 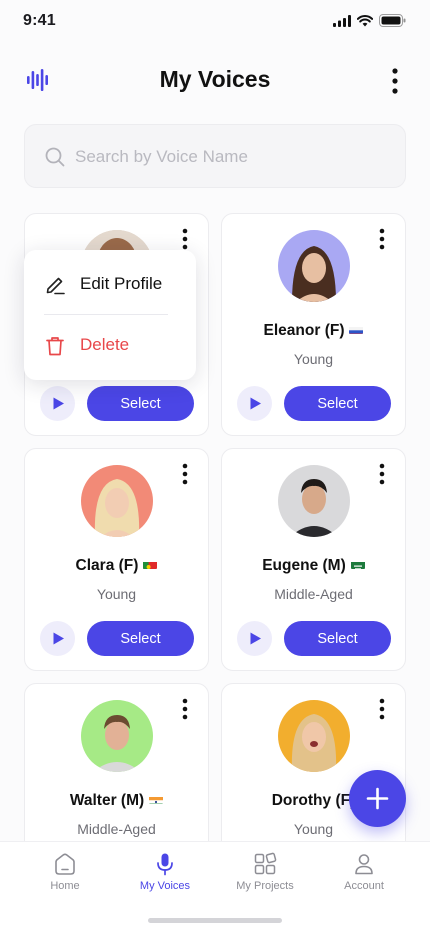 I want to click on tab-my-voices: My Voices, so click(x=165, y=877).